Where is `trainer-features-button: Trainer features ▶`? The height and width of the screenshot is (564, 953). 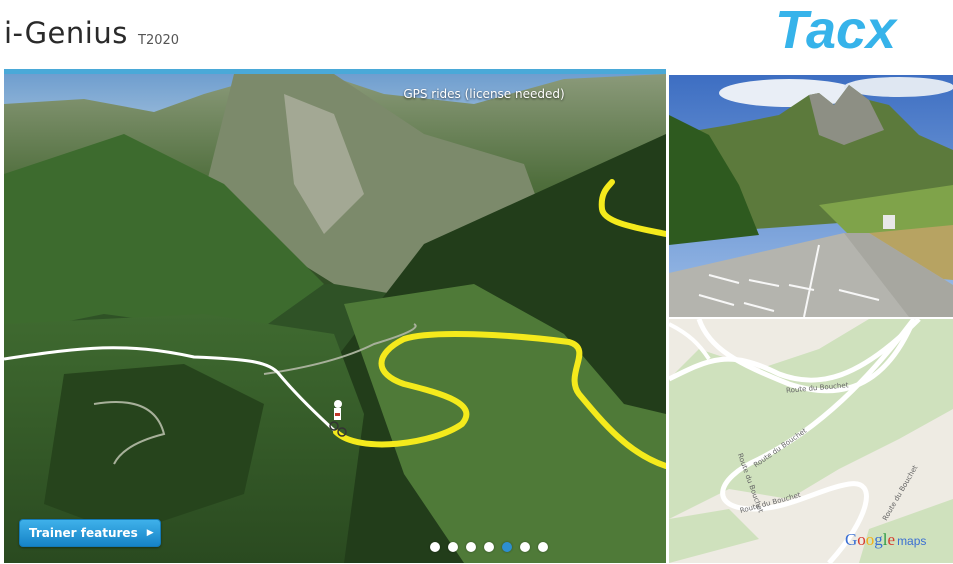 trainer-features-button: Trainer features ▶ is located at coordinates (90, 533).